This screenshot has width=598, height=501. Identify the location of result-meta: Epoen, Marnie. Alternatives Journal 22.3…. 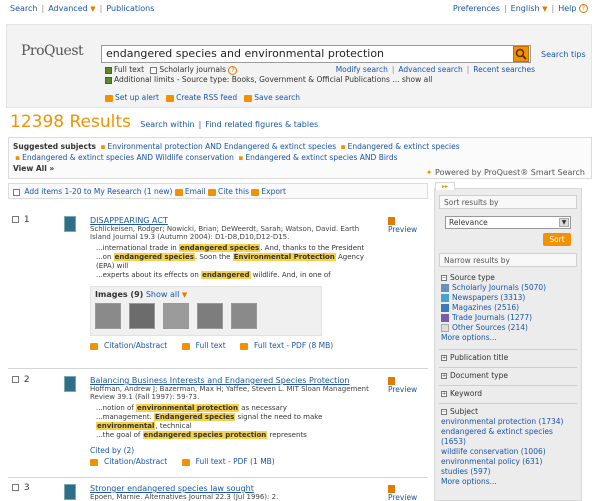
(184, 497).